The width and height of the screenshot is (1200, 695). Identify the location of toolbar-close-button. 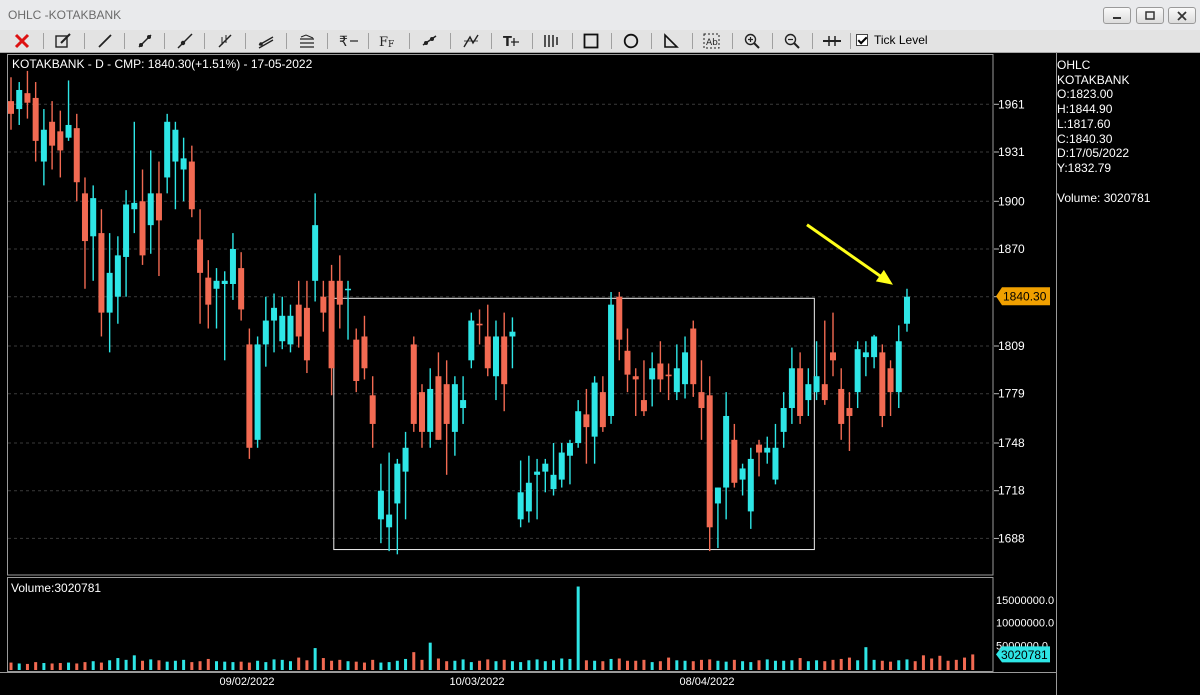
(22, 41).